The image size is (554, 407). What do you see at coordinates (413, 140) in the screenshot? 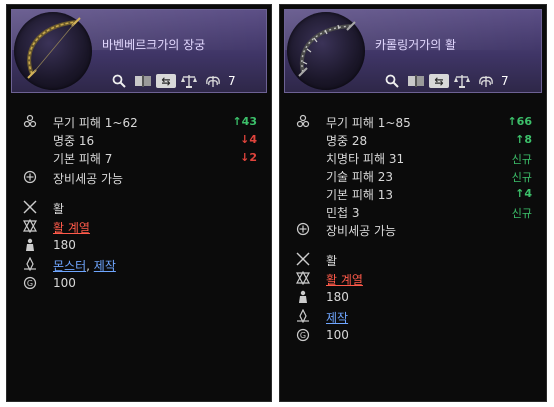
I see `stat-row: 명중 28 ↑8` at bounding box center [413, 140].